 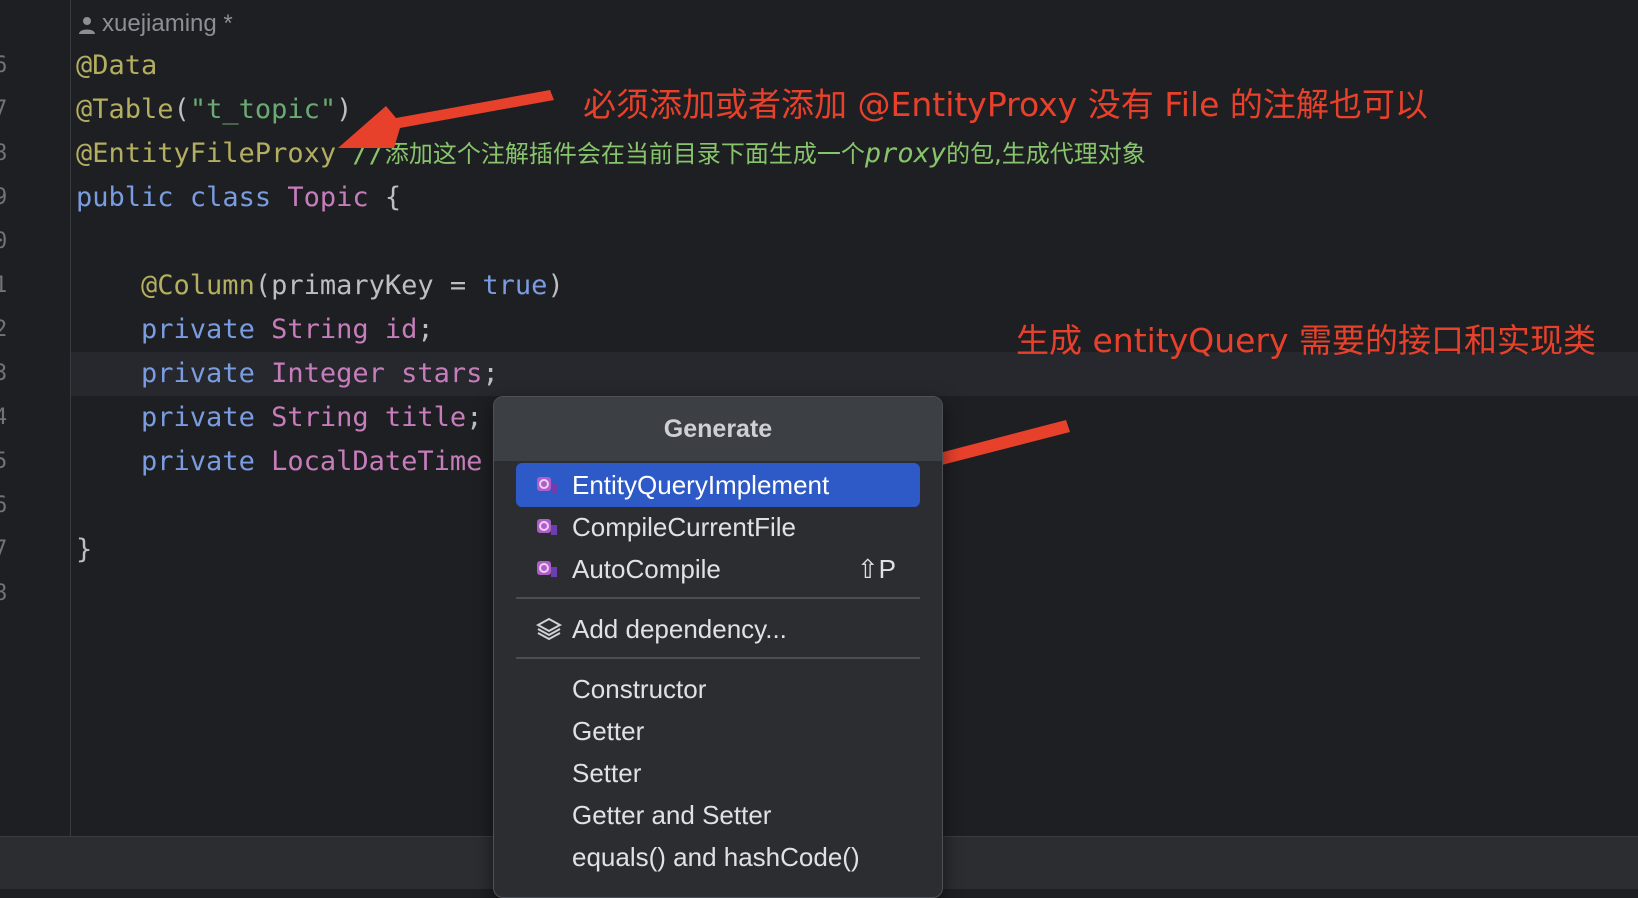 What do you see at coordinates (70, 418) in the screenshot?
I see `gutter-divider` at bounding box center [70, 418].